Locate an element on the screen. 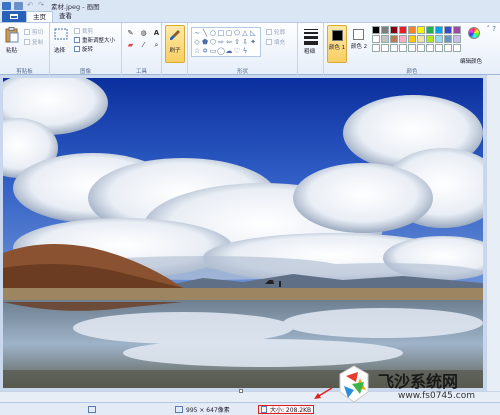 Image resolution: width=500 pixels, height=415 pixels. fill-icon: ◍ is located at coordinates (143, 33).